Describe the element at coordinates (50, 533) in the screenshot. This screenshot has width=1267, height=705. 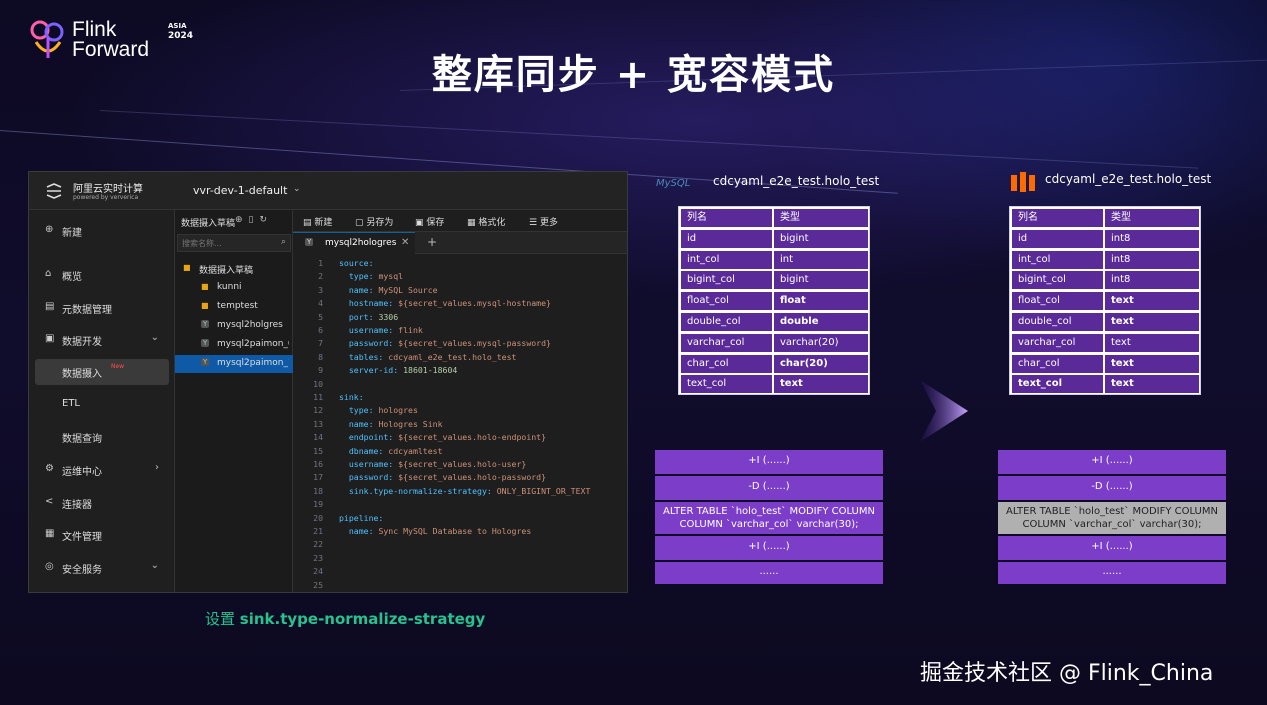
I see `file-icon: ▦` at that location.